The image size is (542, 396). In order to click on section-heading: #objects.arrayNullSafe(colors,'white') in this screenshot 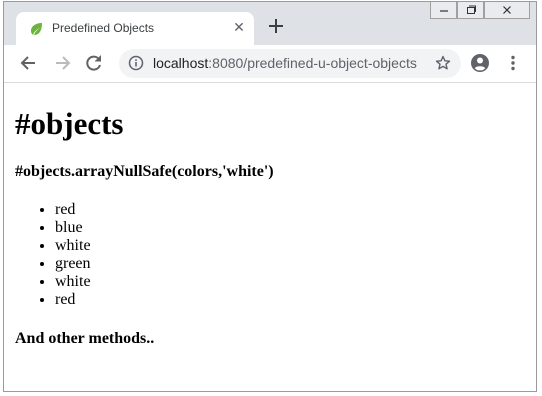, I will do `click(144, 171)`.